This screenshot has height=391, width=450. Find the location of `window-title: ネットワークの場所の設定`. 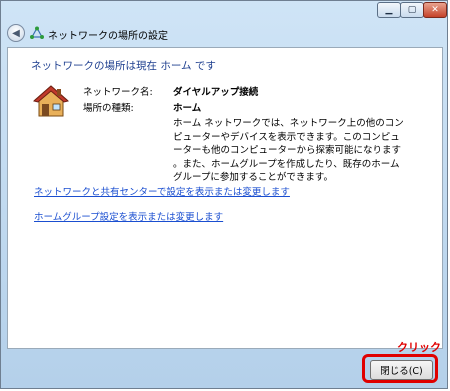

window-title: ネットワークの場所の設定 is located at coordinates (108, 36).